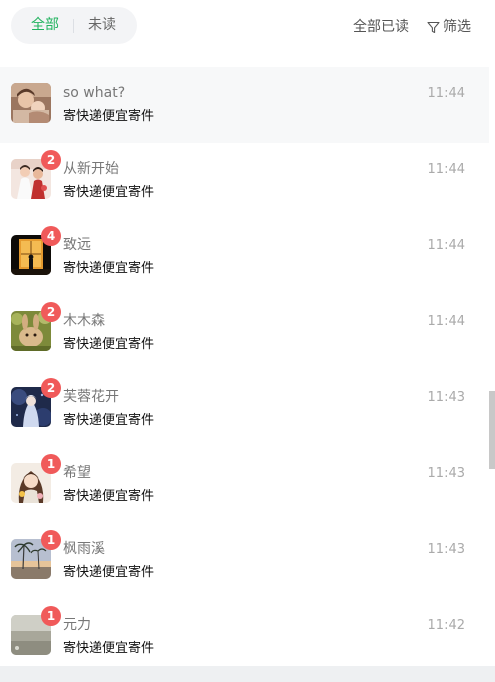 The width and height of the screenshot is (495, 682). I want to click on filter-button: 筛选, so click(449, 27).